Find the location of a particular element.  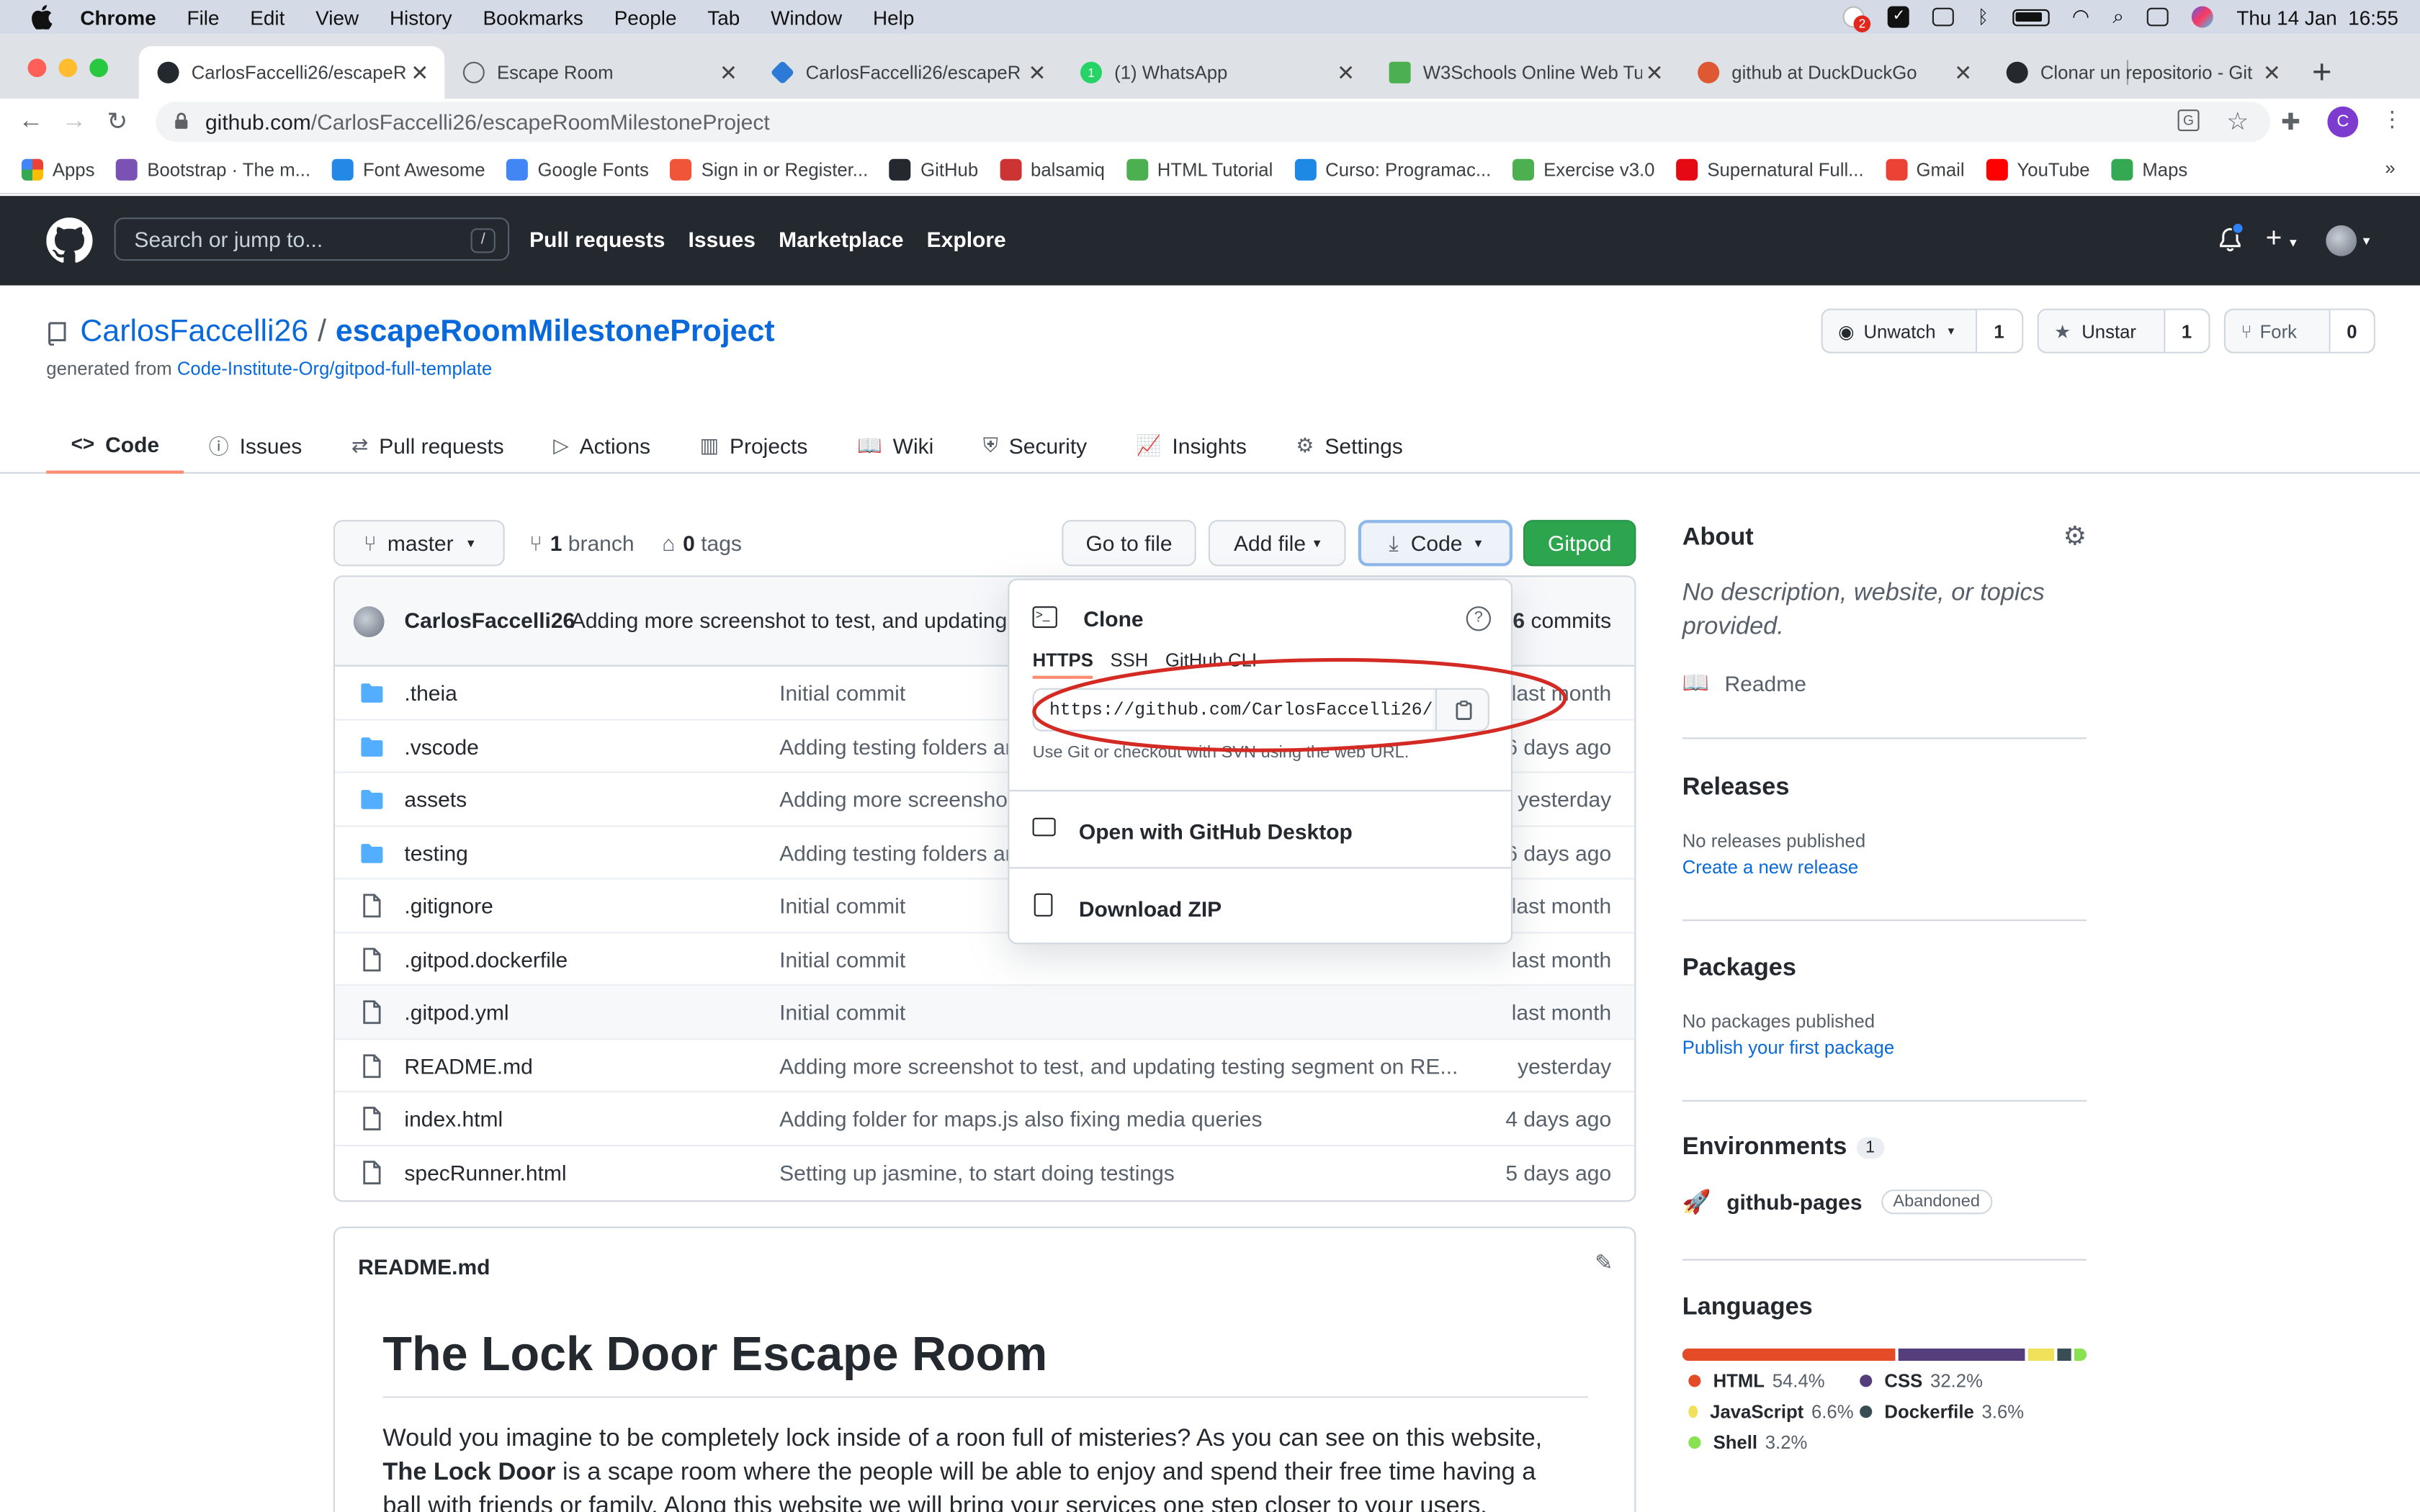

bookmark-item: Gmail is located at coordinates (1925, 169).